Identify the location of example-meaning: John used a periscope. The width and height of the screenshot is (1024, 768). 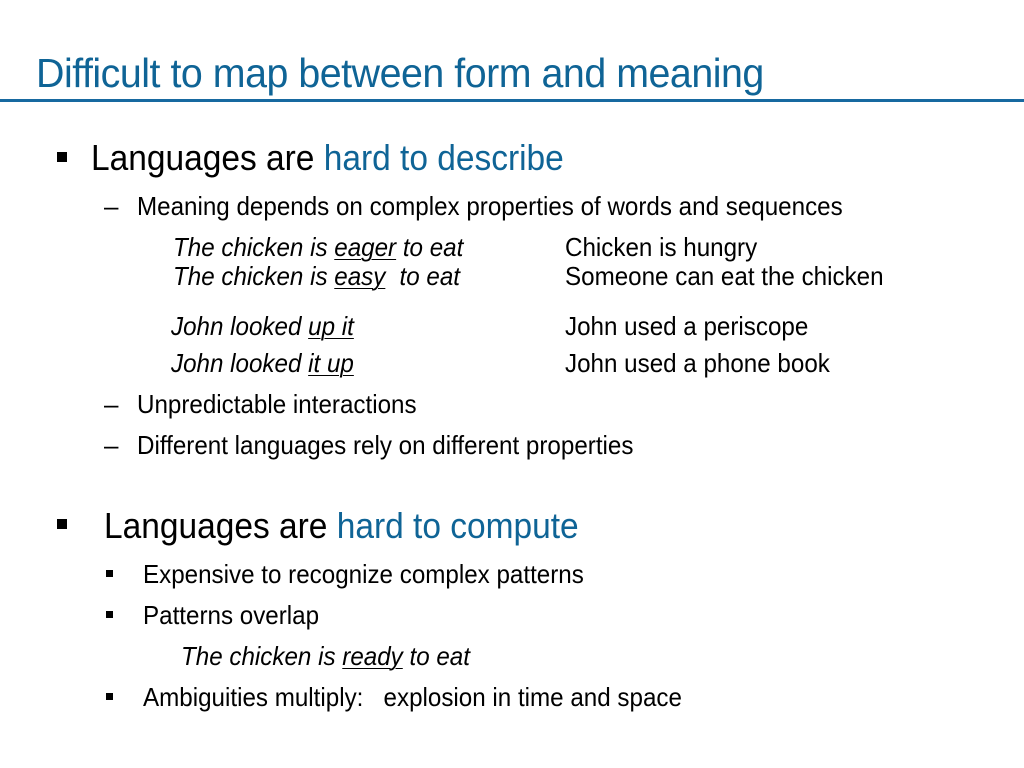
(687, 326).